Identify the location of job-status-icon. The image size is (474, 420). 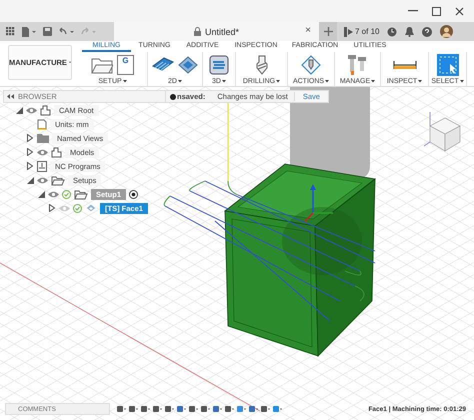
(348, 31).